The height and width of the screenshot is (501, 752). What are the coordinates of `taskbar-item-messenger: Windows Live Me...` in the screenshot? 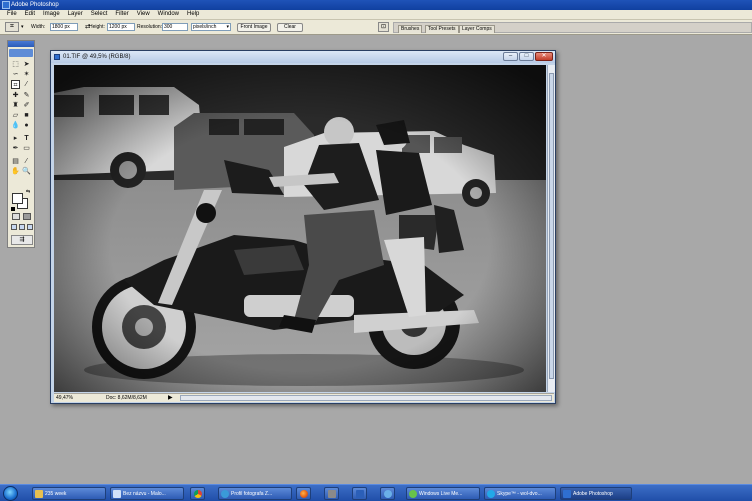 It's located at (443, 493).